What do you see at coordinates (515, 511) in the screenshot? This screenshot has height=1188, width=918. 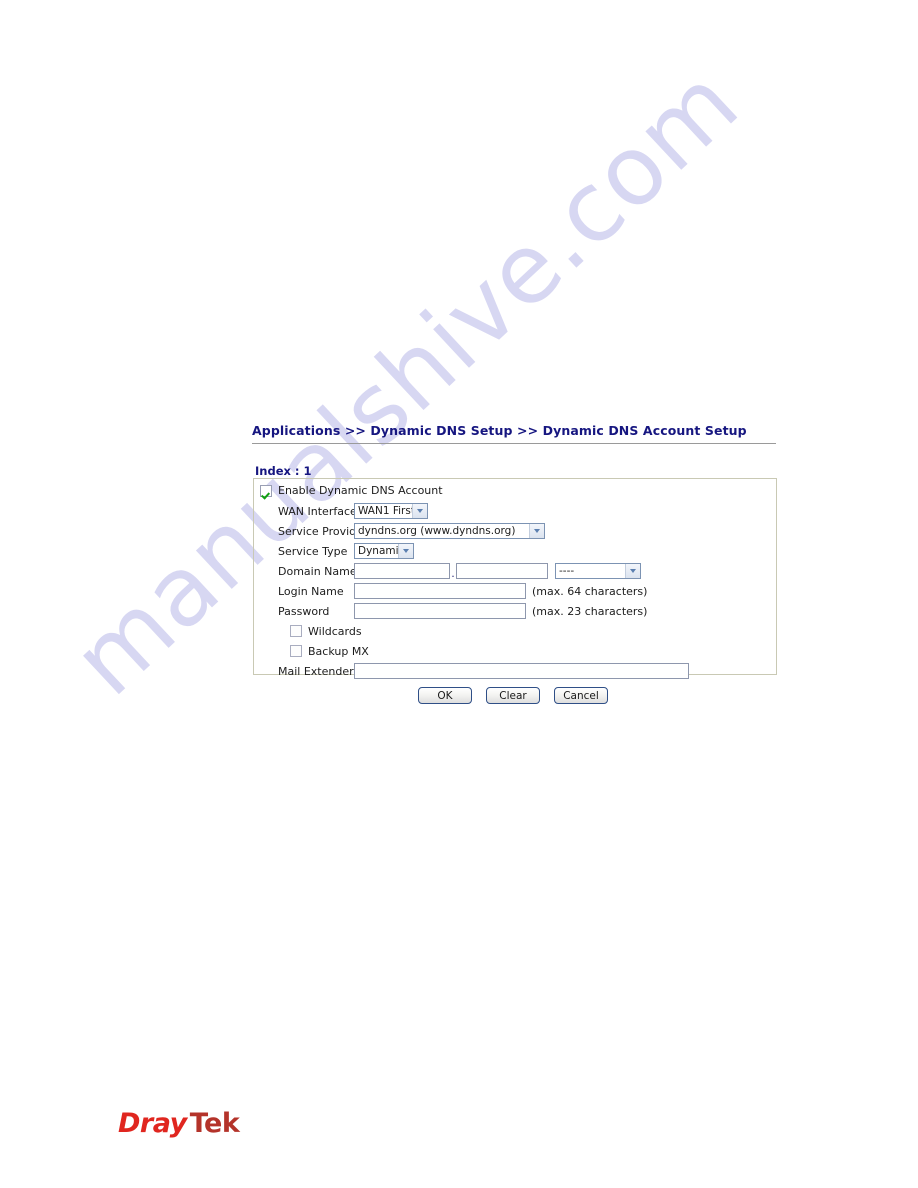 I see `wan-interface-row: WAN Interface WAN1 First` at bounding box center [515, 511].